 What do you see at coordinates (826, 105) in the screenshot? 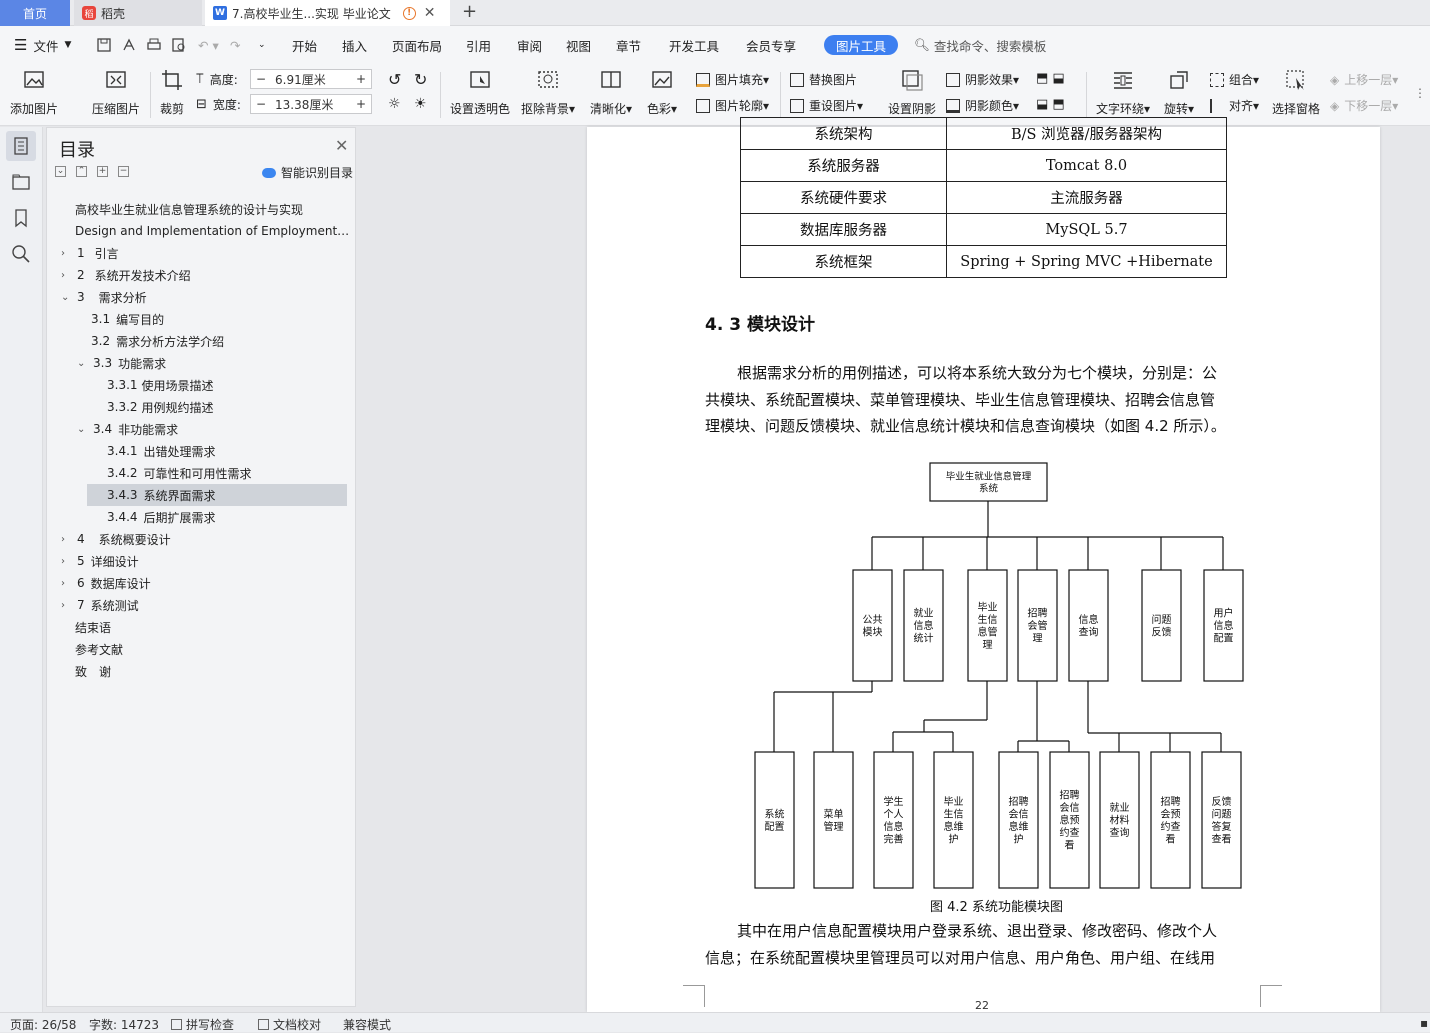
I see `reset-image-button: 重设图片 ▾` at bounding box center [826, 105].